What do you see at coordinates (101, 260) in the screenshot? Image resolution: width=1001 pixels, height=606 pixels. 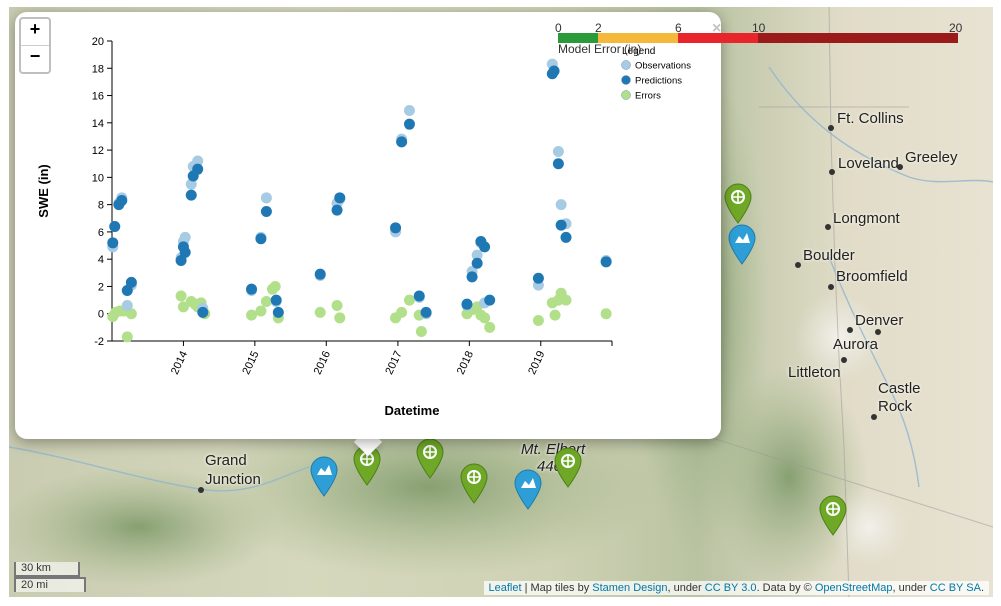 I see `y-tick-label: 4` at bounding box center [101, 260].